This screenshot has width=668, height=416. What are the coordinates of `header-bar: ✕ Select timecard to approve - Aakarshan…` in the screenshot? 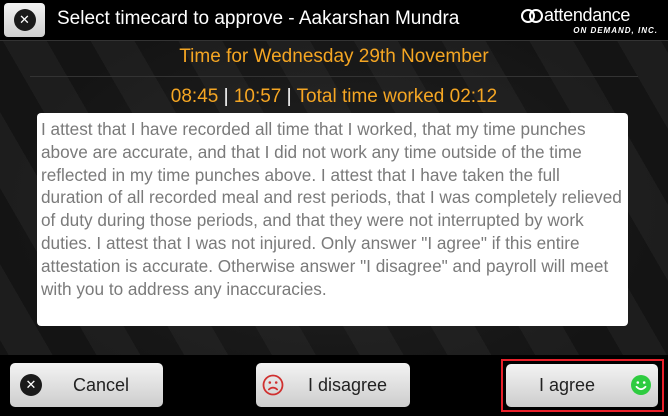 It's located at (334, 20).